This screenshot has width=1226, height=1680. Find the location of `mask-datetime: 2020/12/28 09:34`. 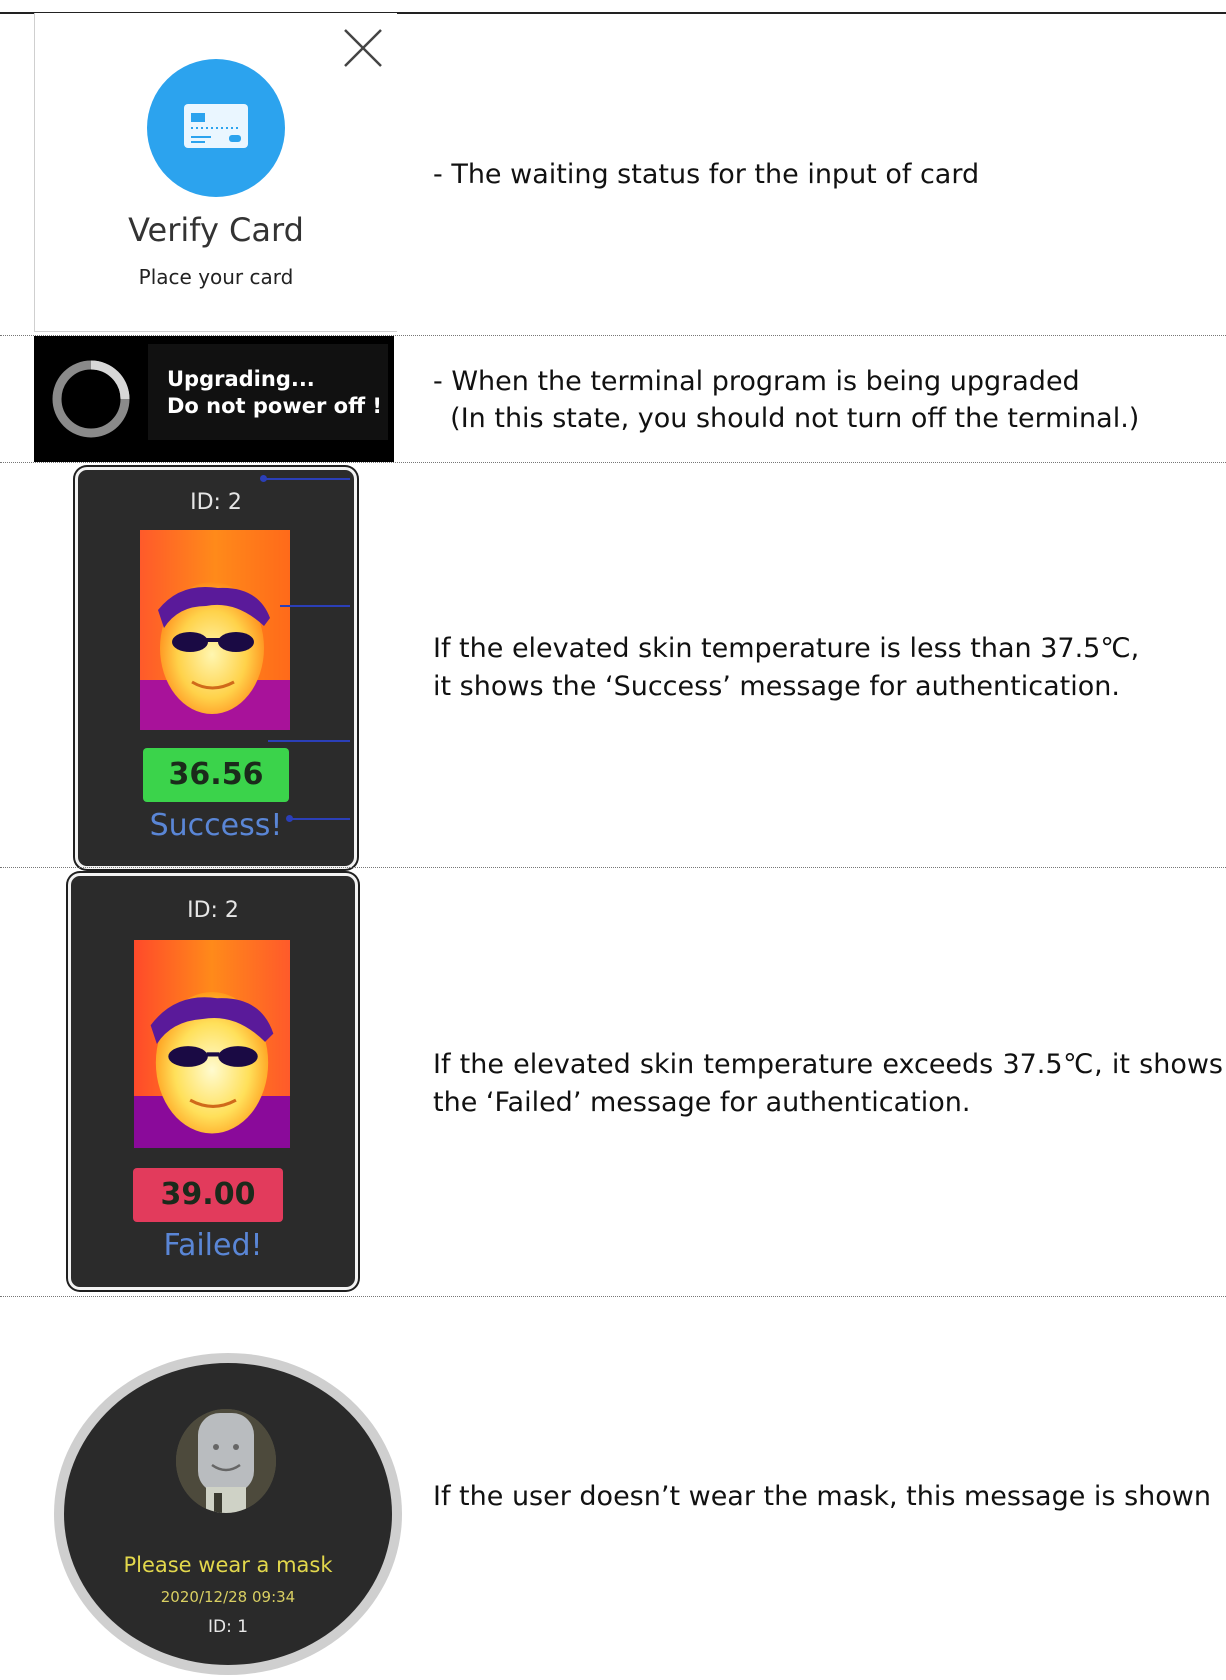

mask-datetime: 2020/12/28 09:34 is located at coordinates (228, 1597).